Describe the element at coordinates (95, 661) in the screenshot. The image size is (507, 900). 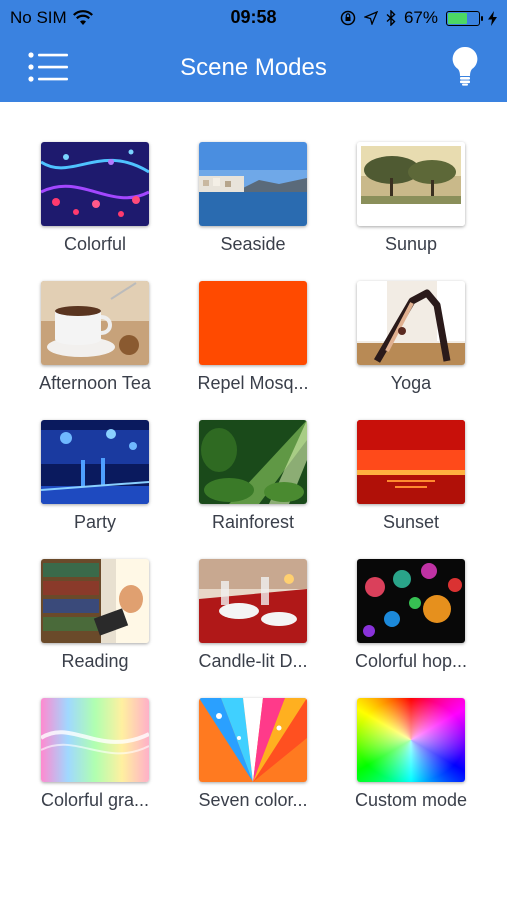
I see `scene-label: Reading` at that location.